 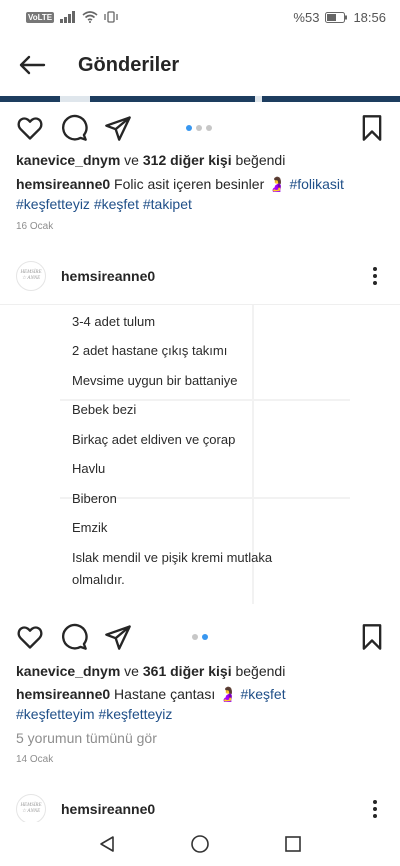 What do you see at coordinates (150, 350) in the screenshot?
I see `list-item: 2 adet hastane çıkış takımı` at bounding box center [150, 350].